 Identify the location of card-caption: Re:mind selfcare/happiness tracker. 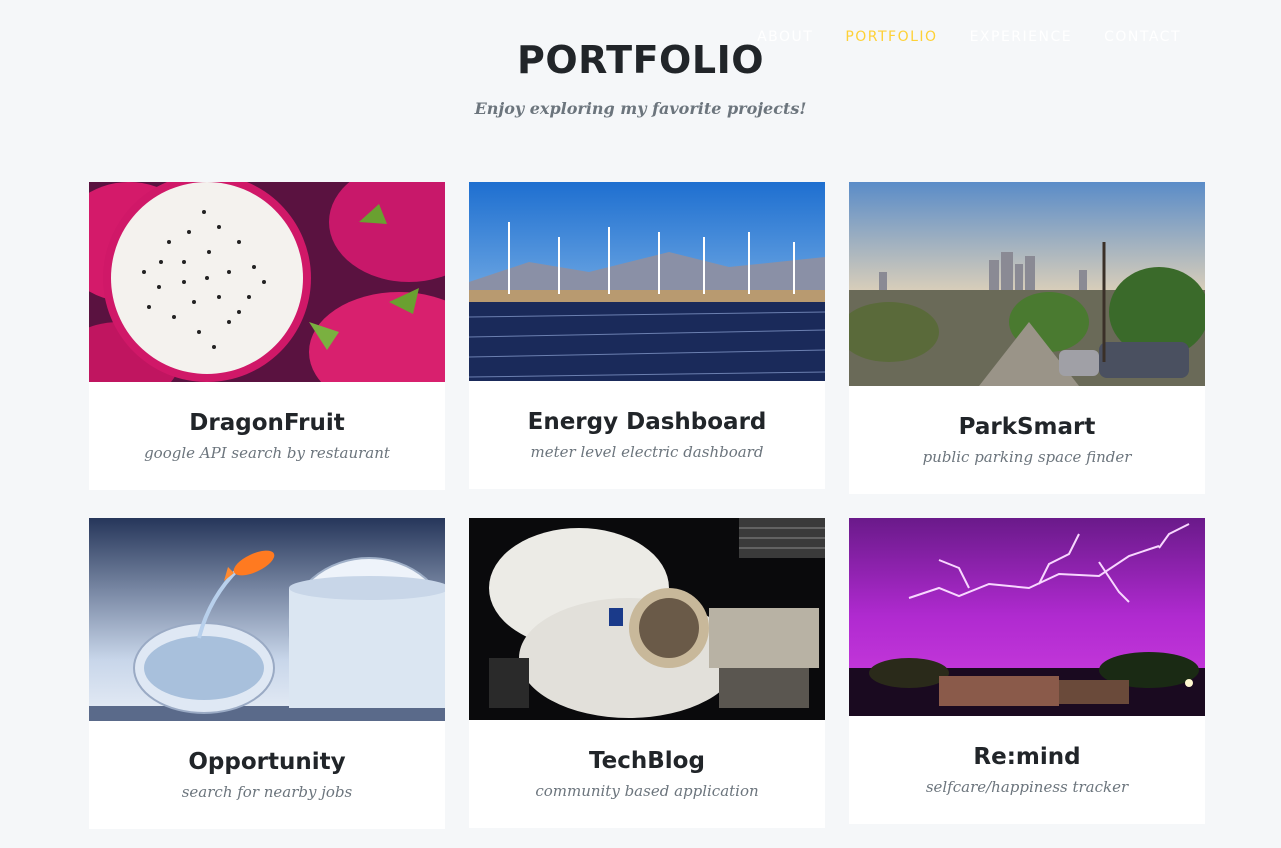
(1027, 756).